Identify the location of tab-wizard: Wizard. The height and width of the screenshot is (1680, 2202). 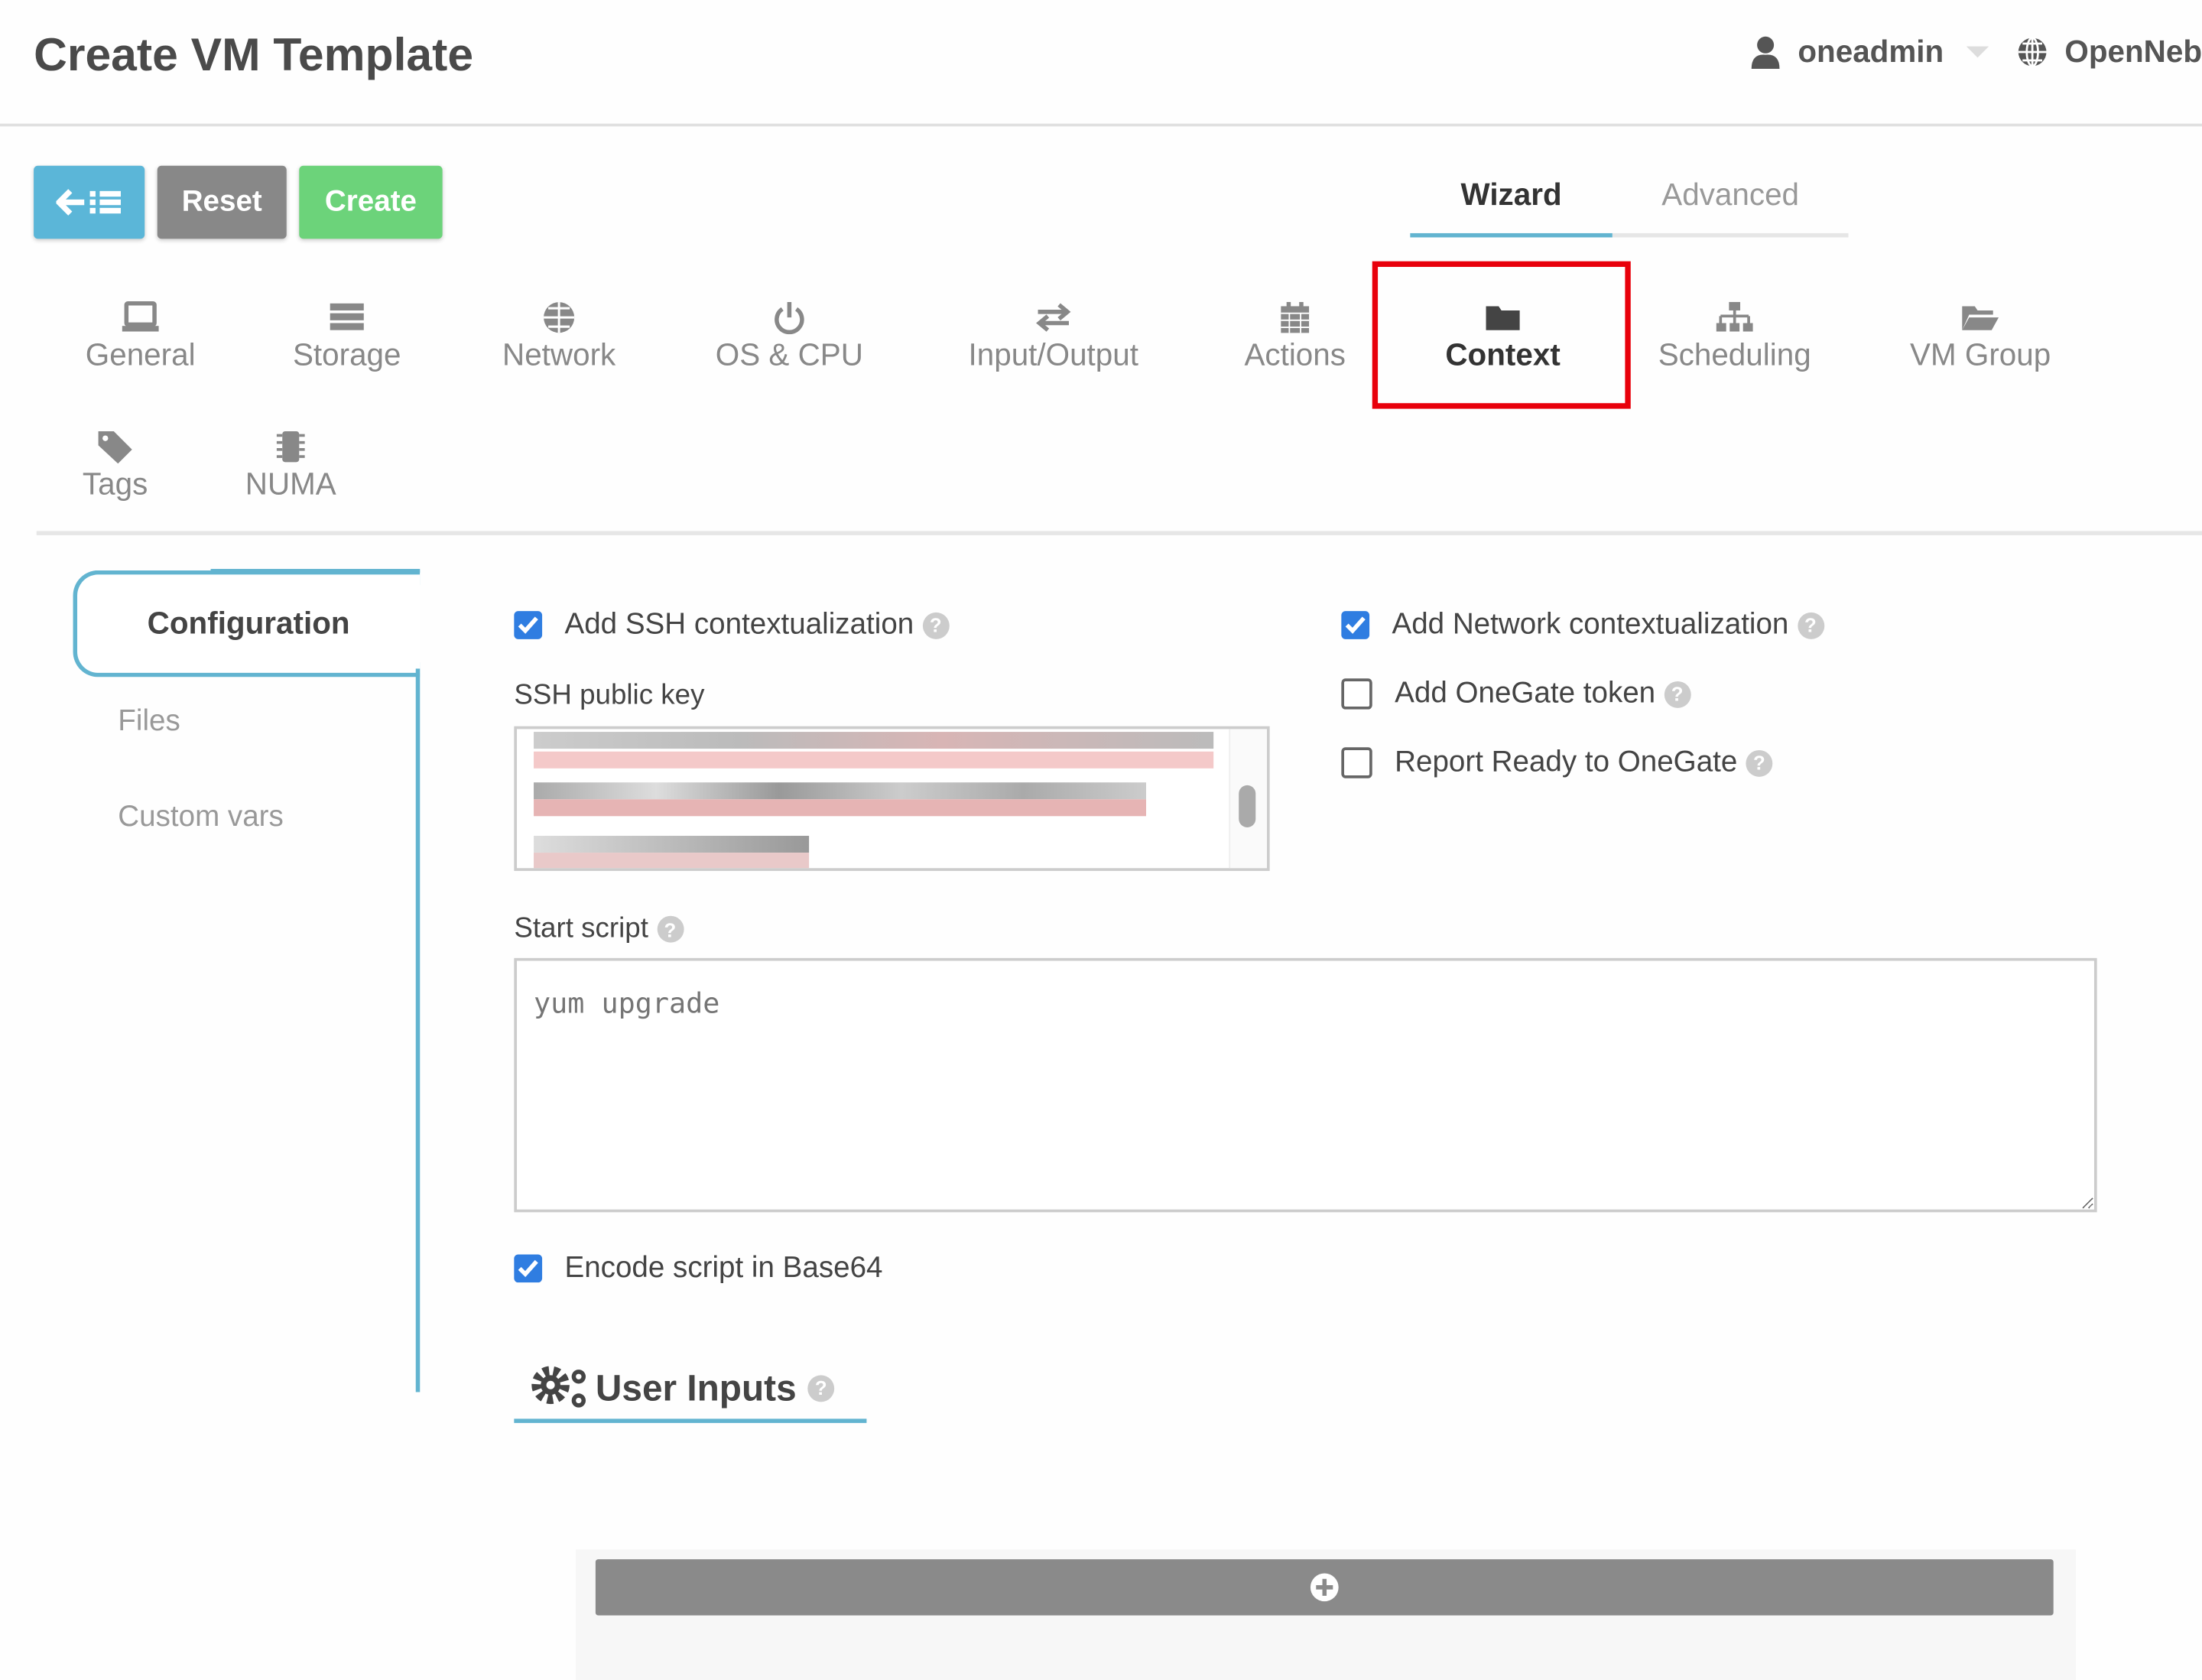
(1511, 207).